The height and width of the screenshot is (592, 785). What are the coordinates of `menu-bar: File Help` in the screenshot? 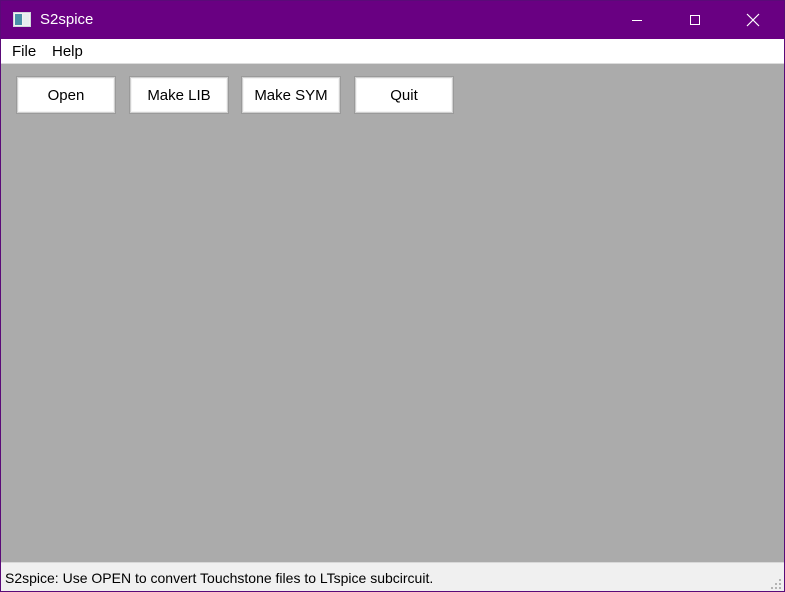 It's located at (392, 51).